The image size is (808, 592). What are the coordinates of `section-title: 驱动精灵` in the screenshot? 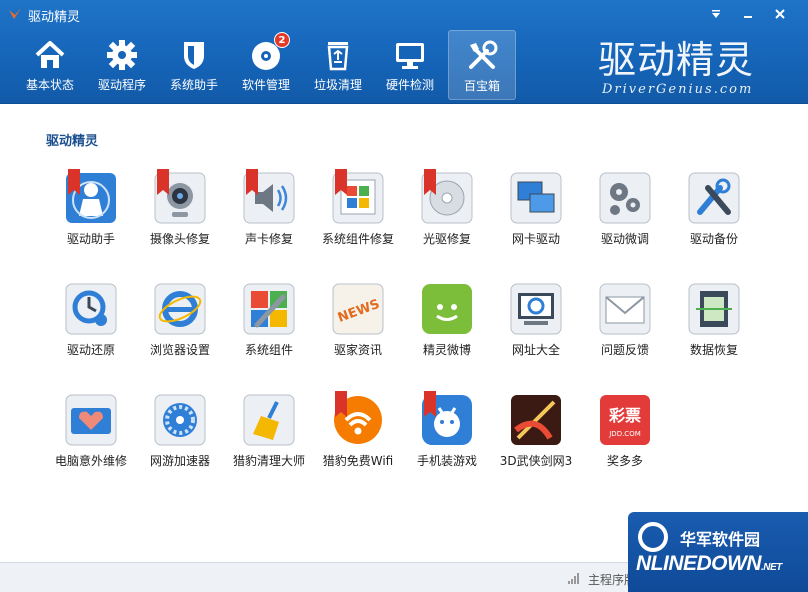 It's located at (72, 141).